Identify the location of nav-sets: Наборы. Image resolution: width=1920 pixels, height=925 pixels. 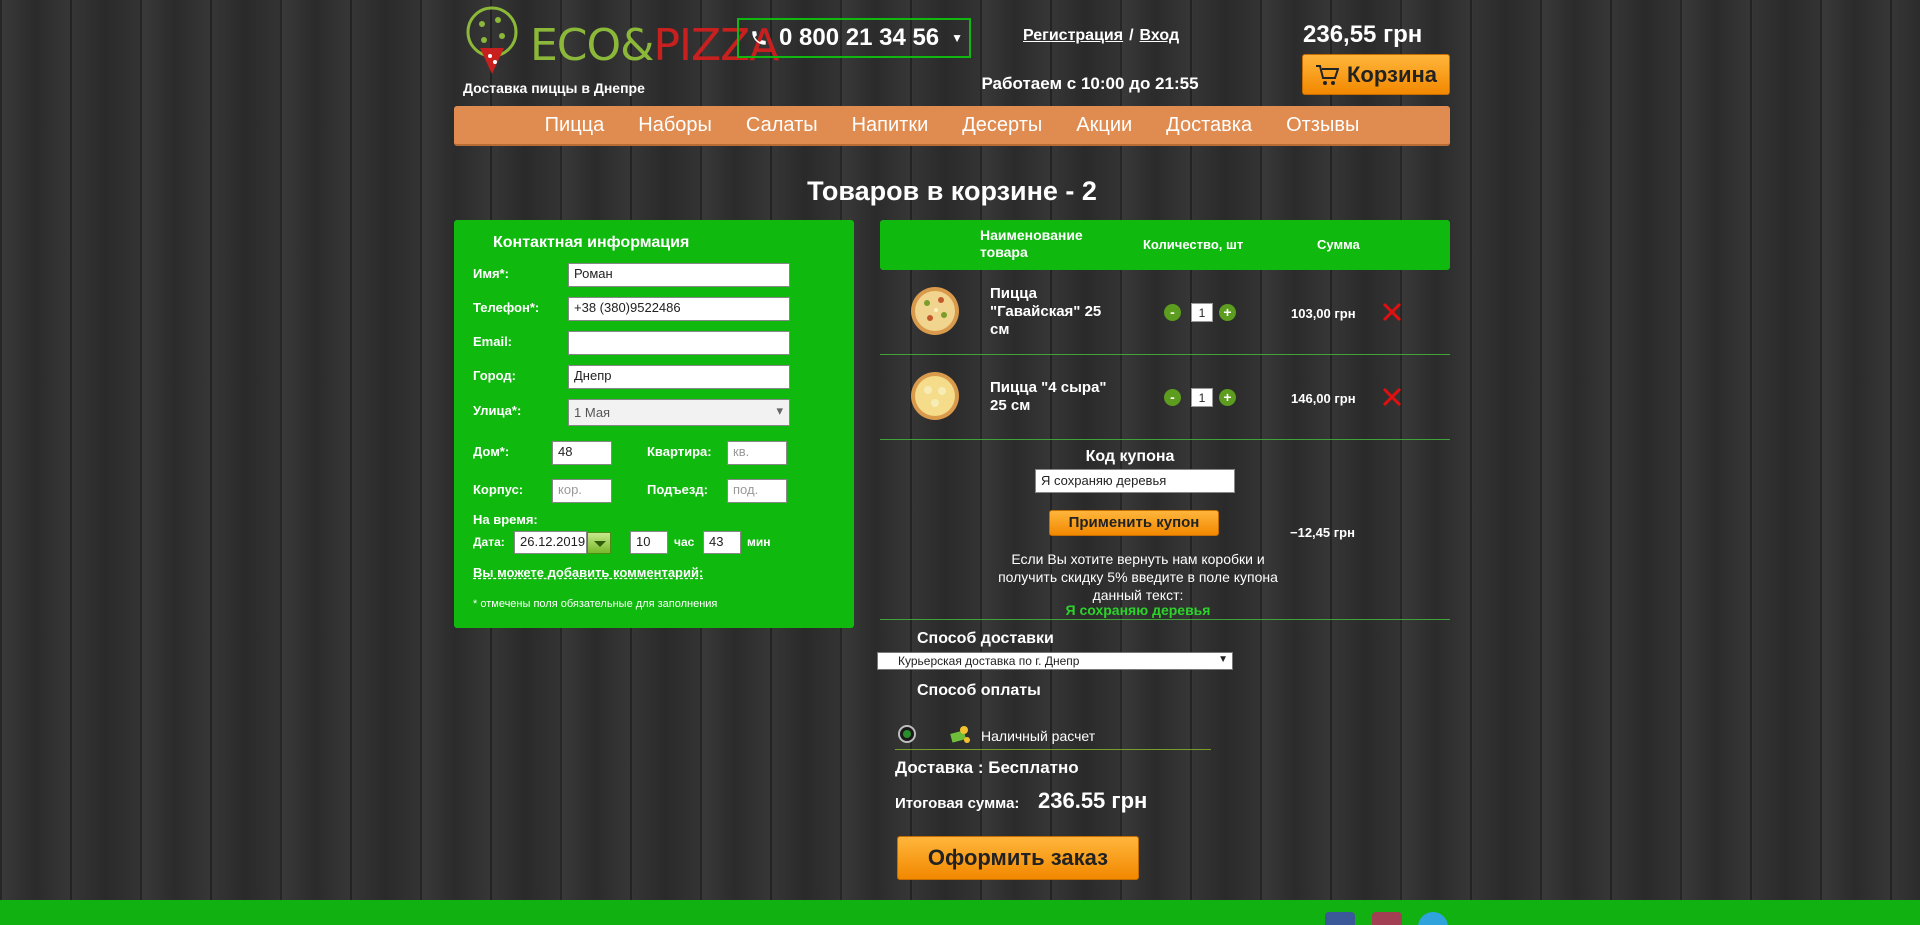
(675, 125).